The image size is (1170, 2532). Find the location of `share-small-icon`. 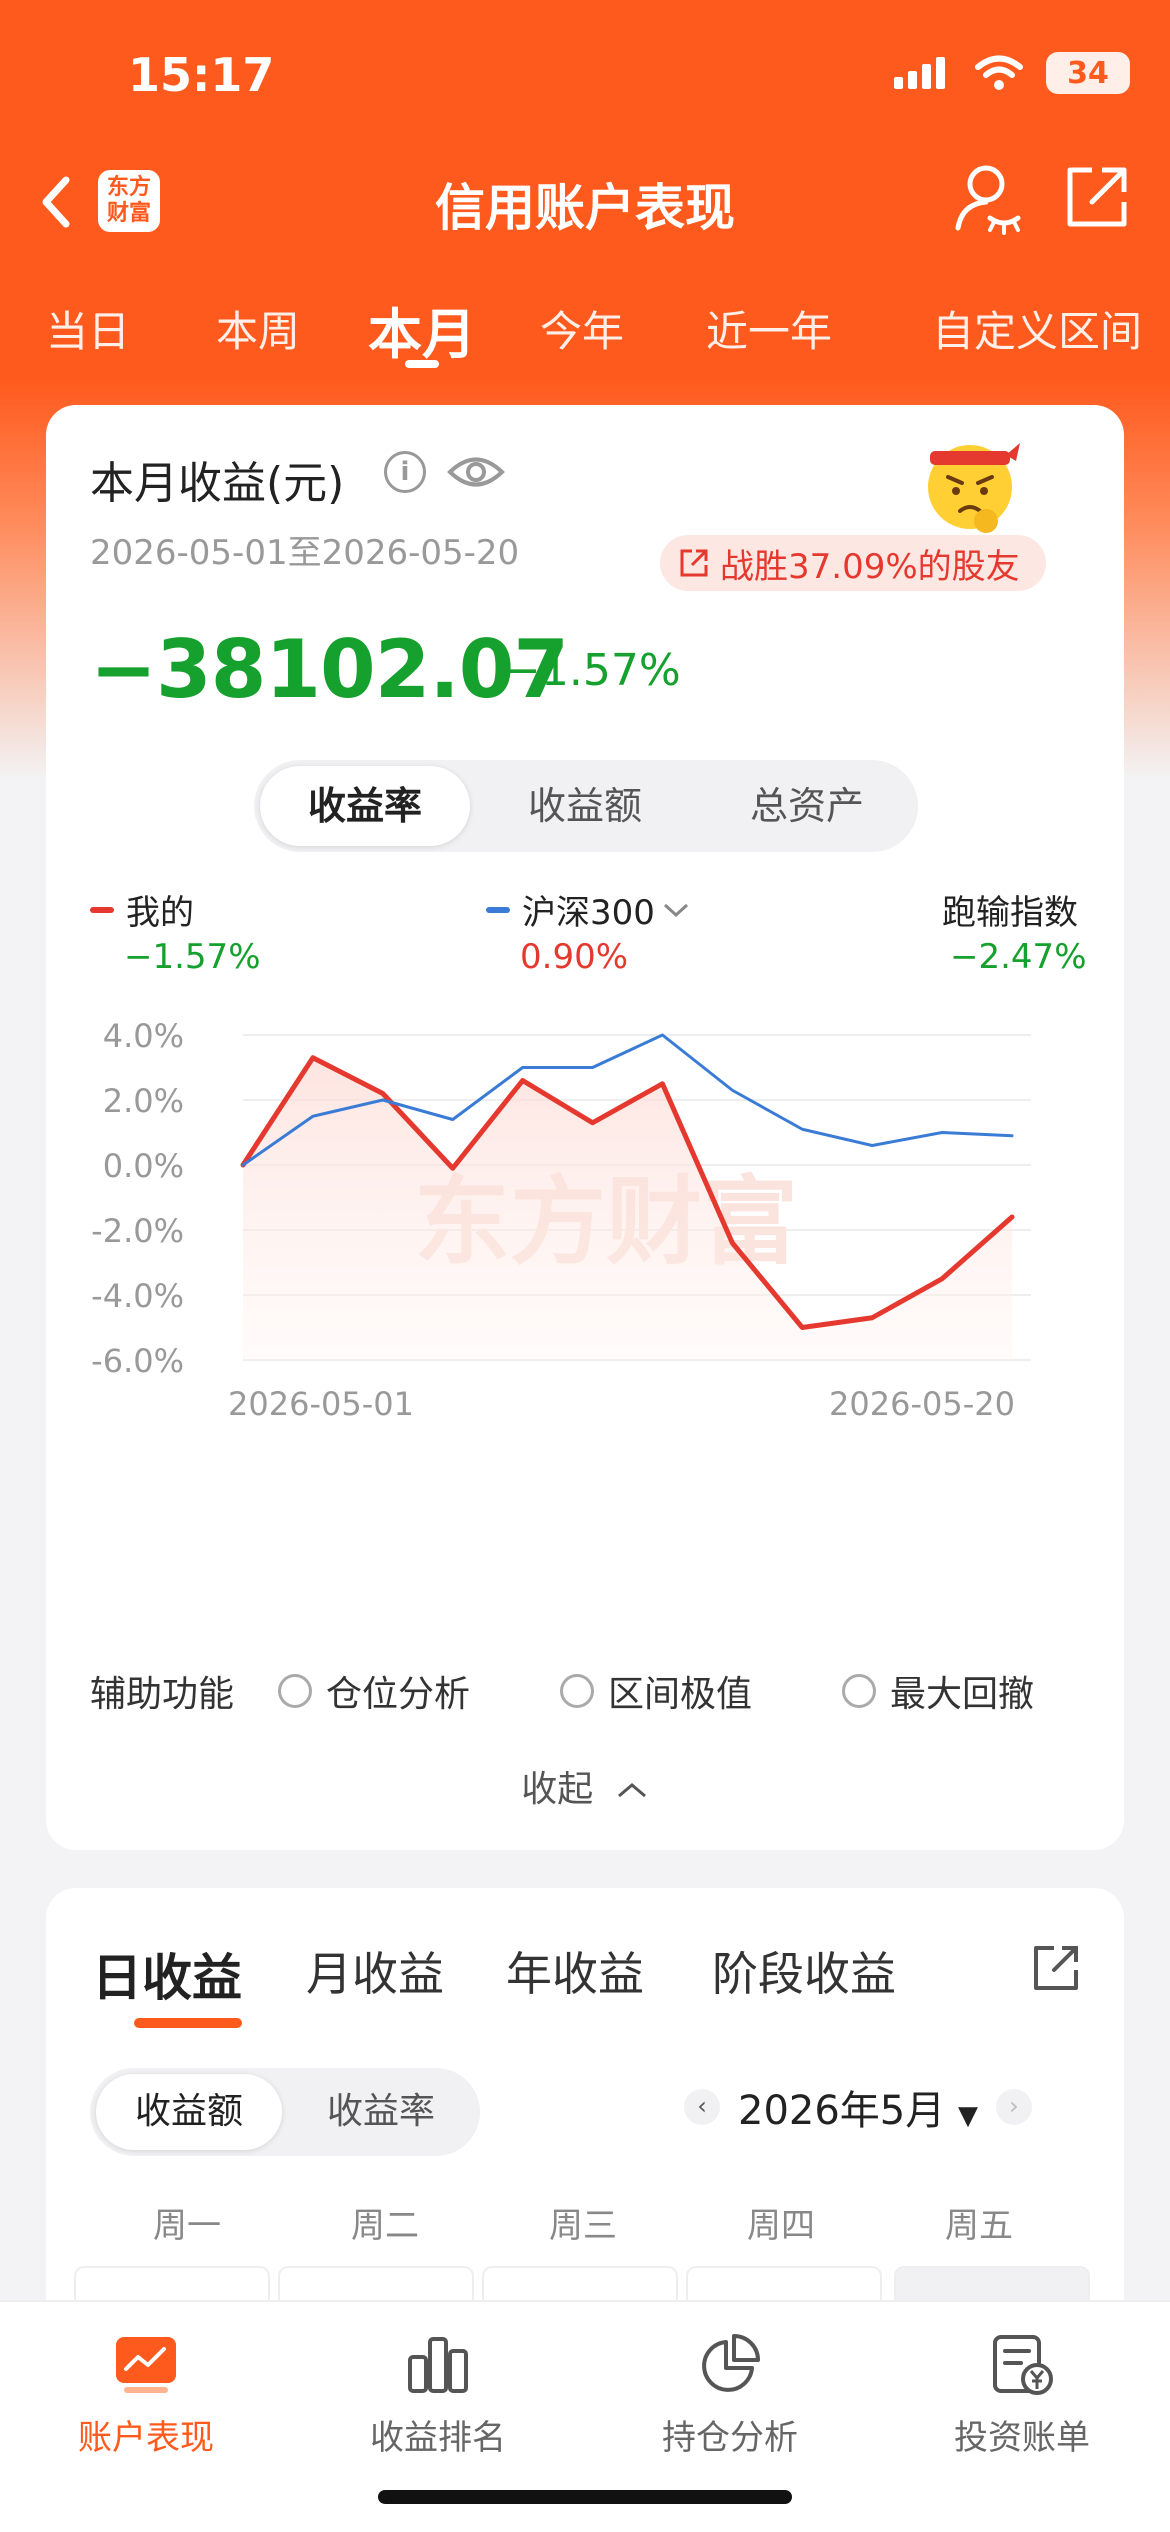

share-small-icon is located at coordinates (694, 563).